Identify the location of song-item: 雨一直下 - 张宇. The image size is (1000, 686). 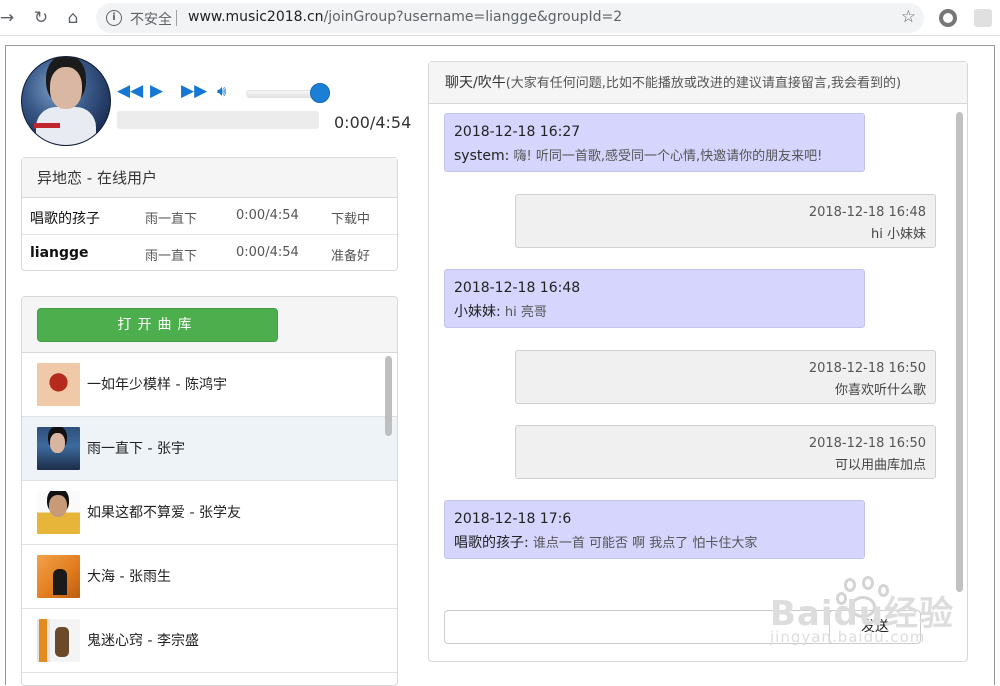
(209, 449).